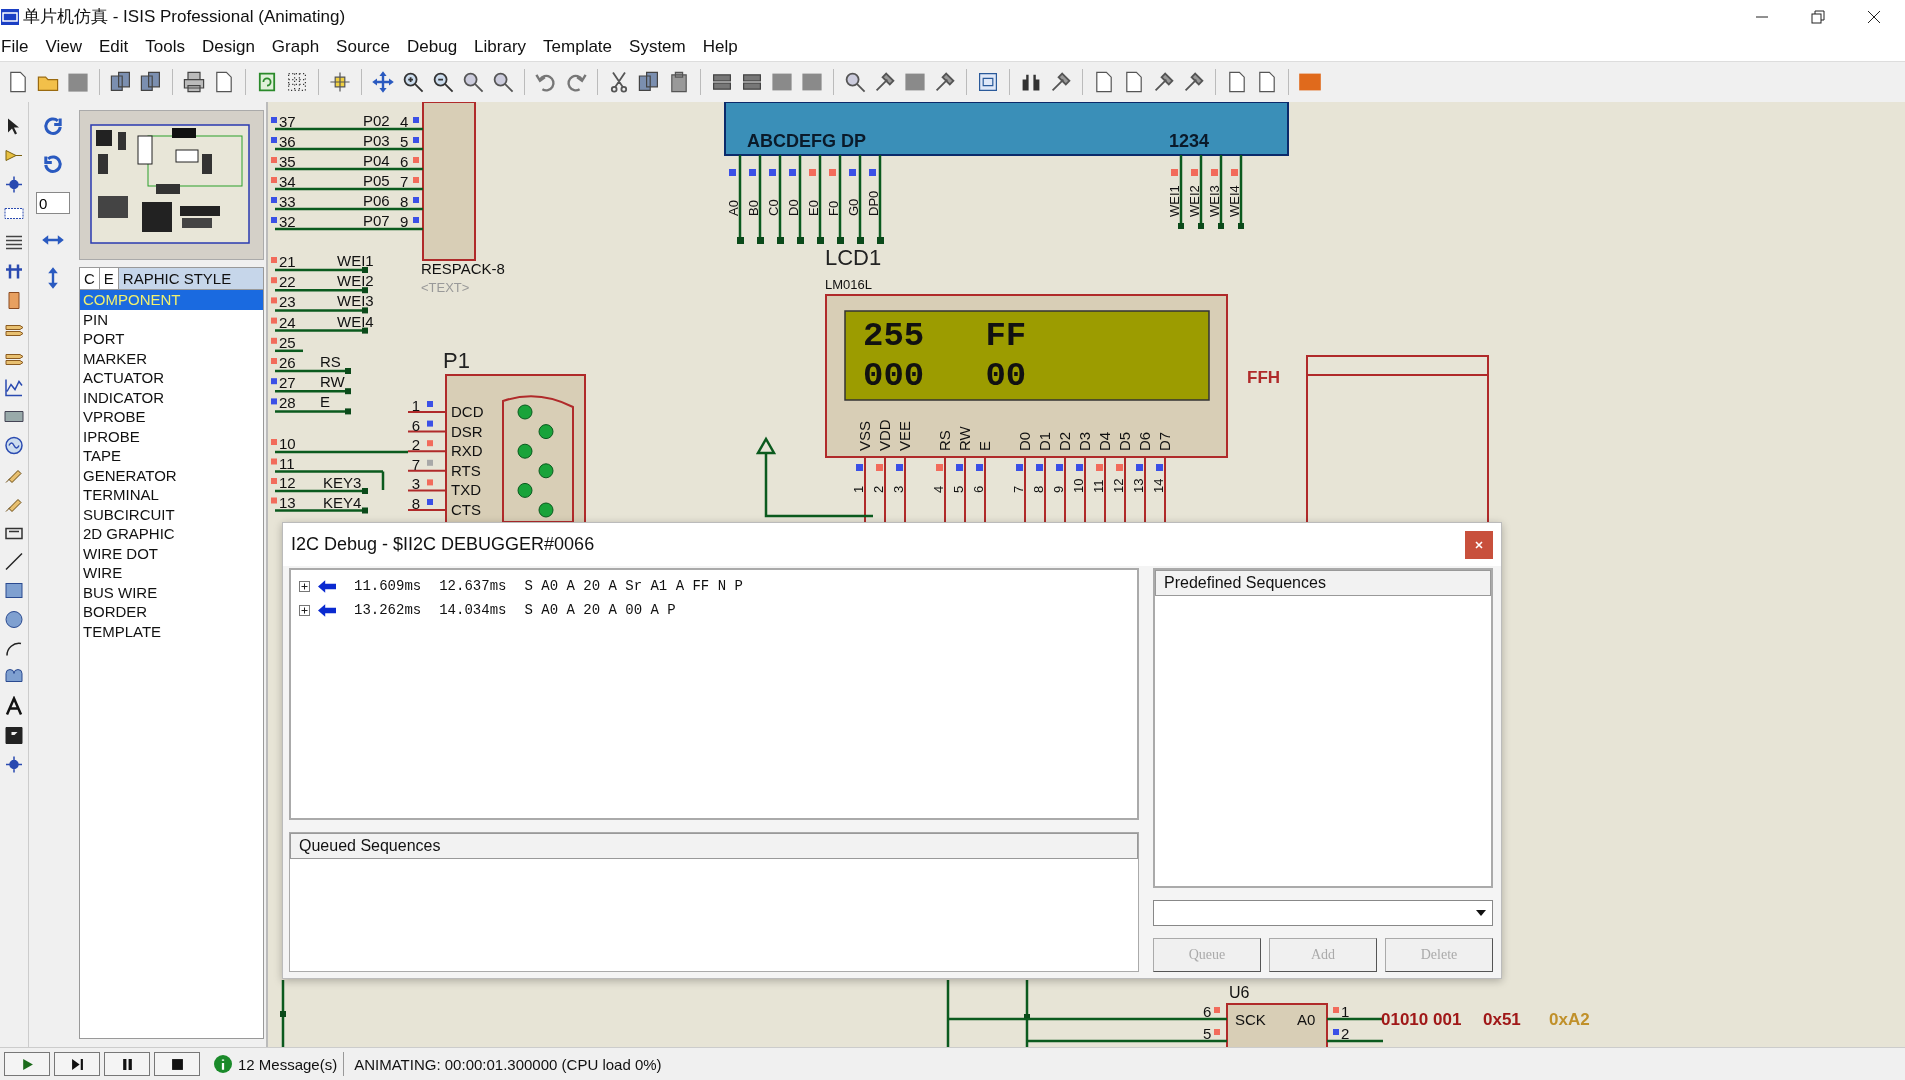  I want to click on junction-icon, so click(14, 184).